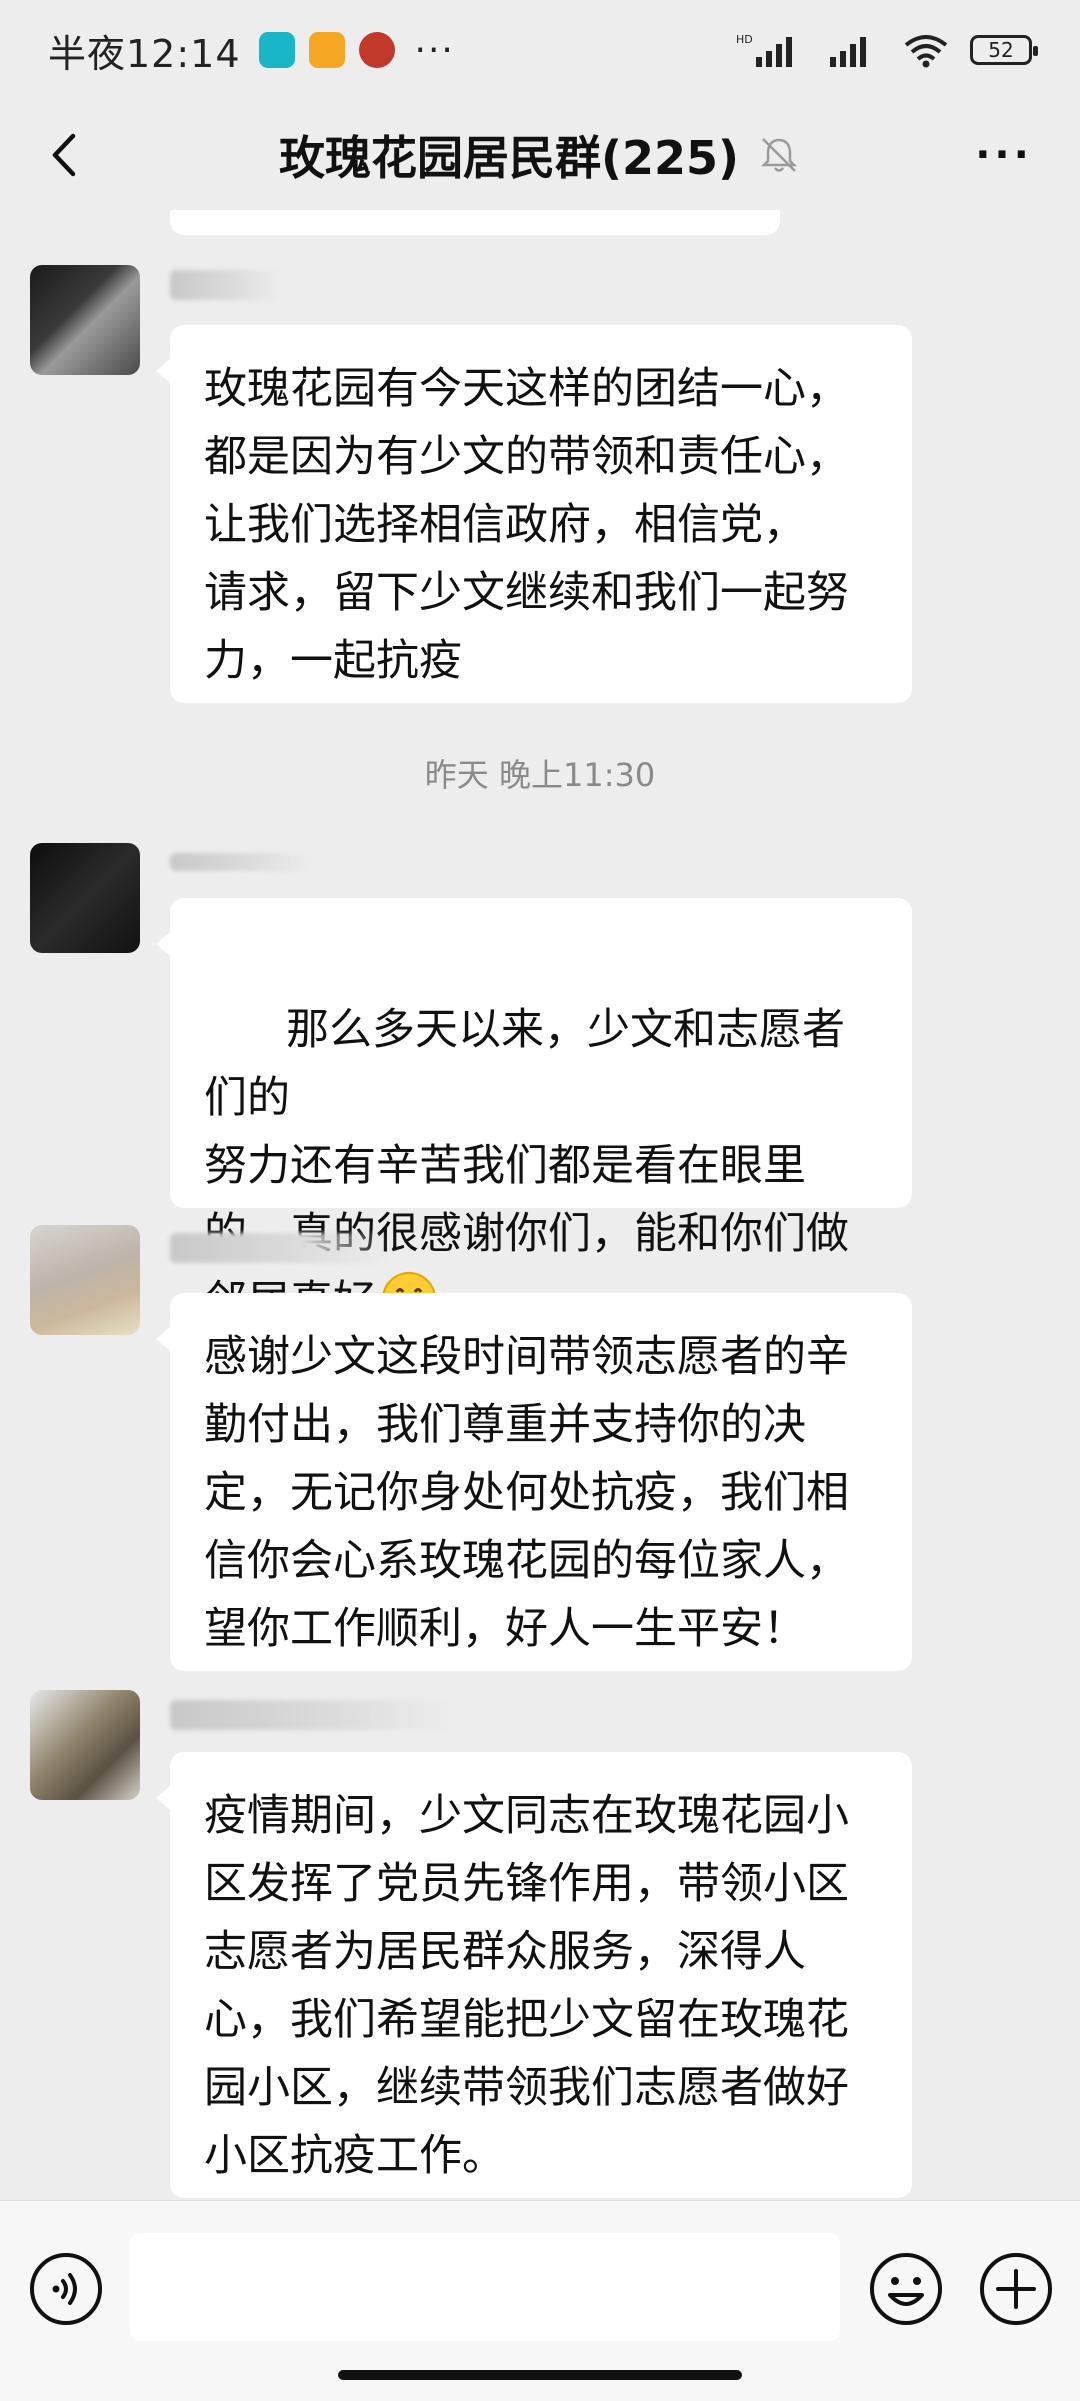 The width and height of the screenshot is (1080, 2401). Describe the element at coordinates (485, 2287) in the screenshot. I see `message-input` at that location.